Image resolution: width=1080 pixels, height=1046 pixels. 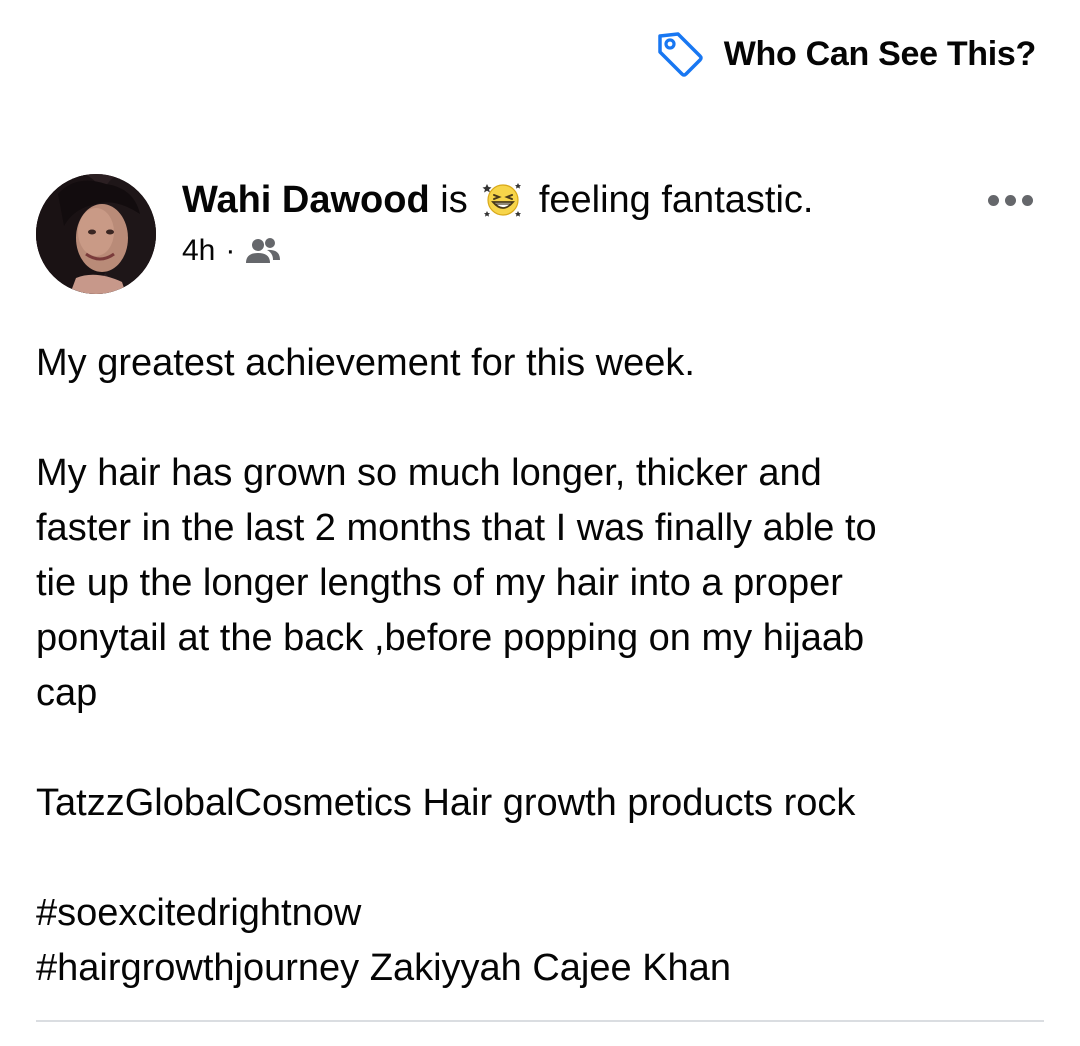 I want to click on grinning-squinting-face-icon, so click(x=502, y=200).